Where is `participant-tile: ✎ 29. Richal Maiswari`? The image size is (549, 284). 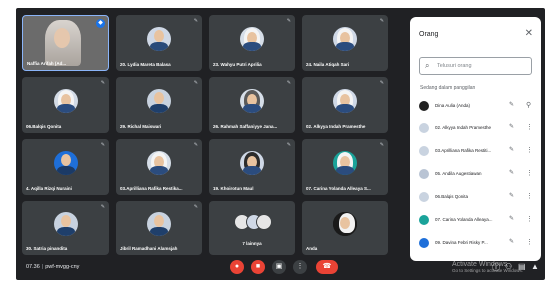 participant-tile: ✎ 29. Richal Maiswari is located at coordinates (159, 105).